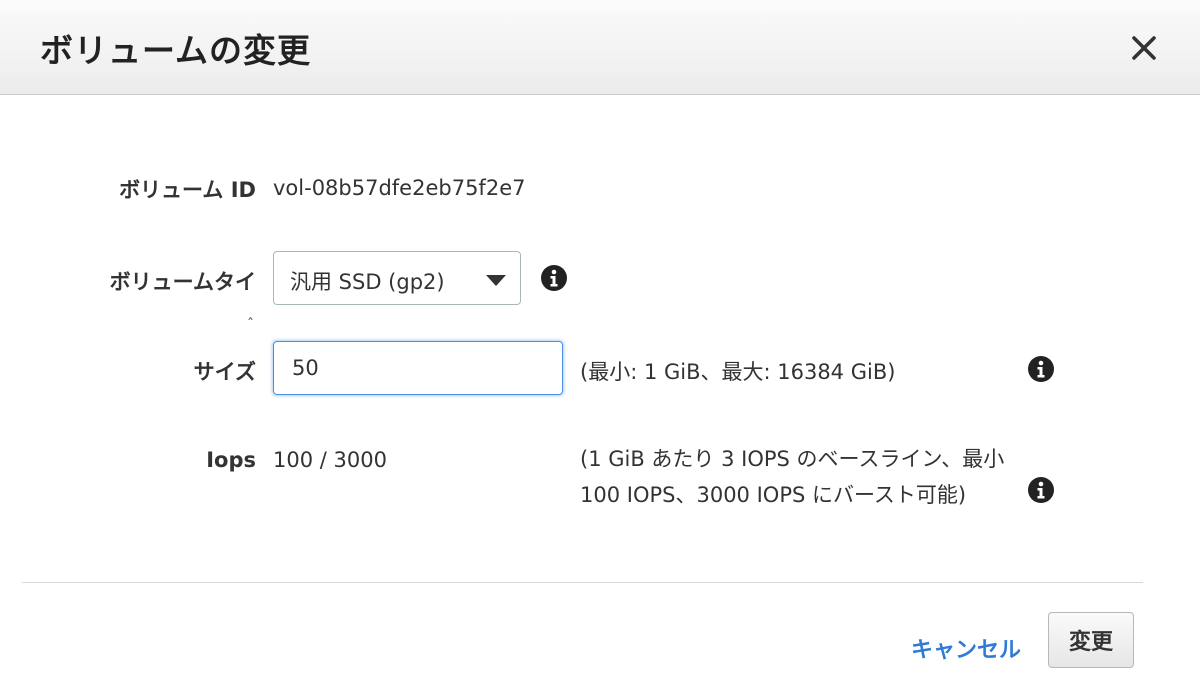  I want to click on size-info-icon, so click(1041, 369).